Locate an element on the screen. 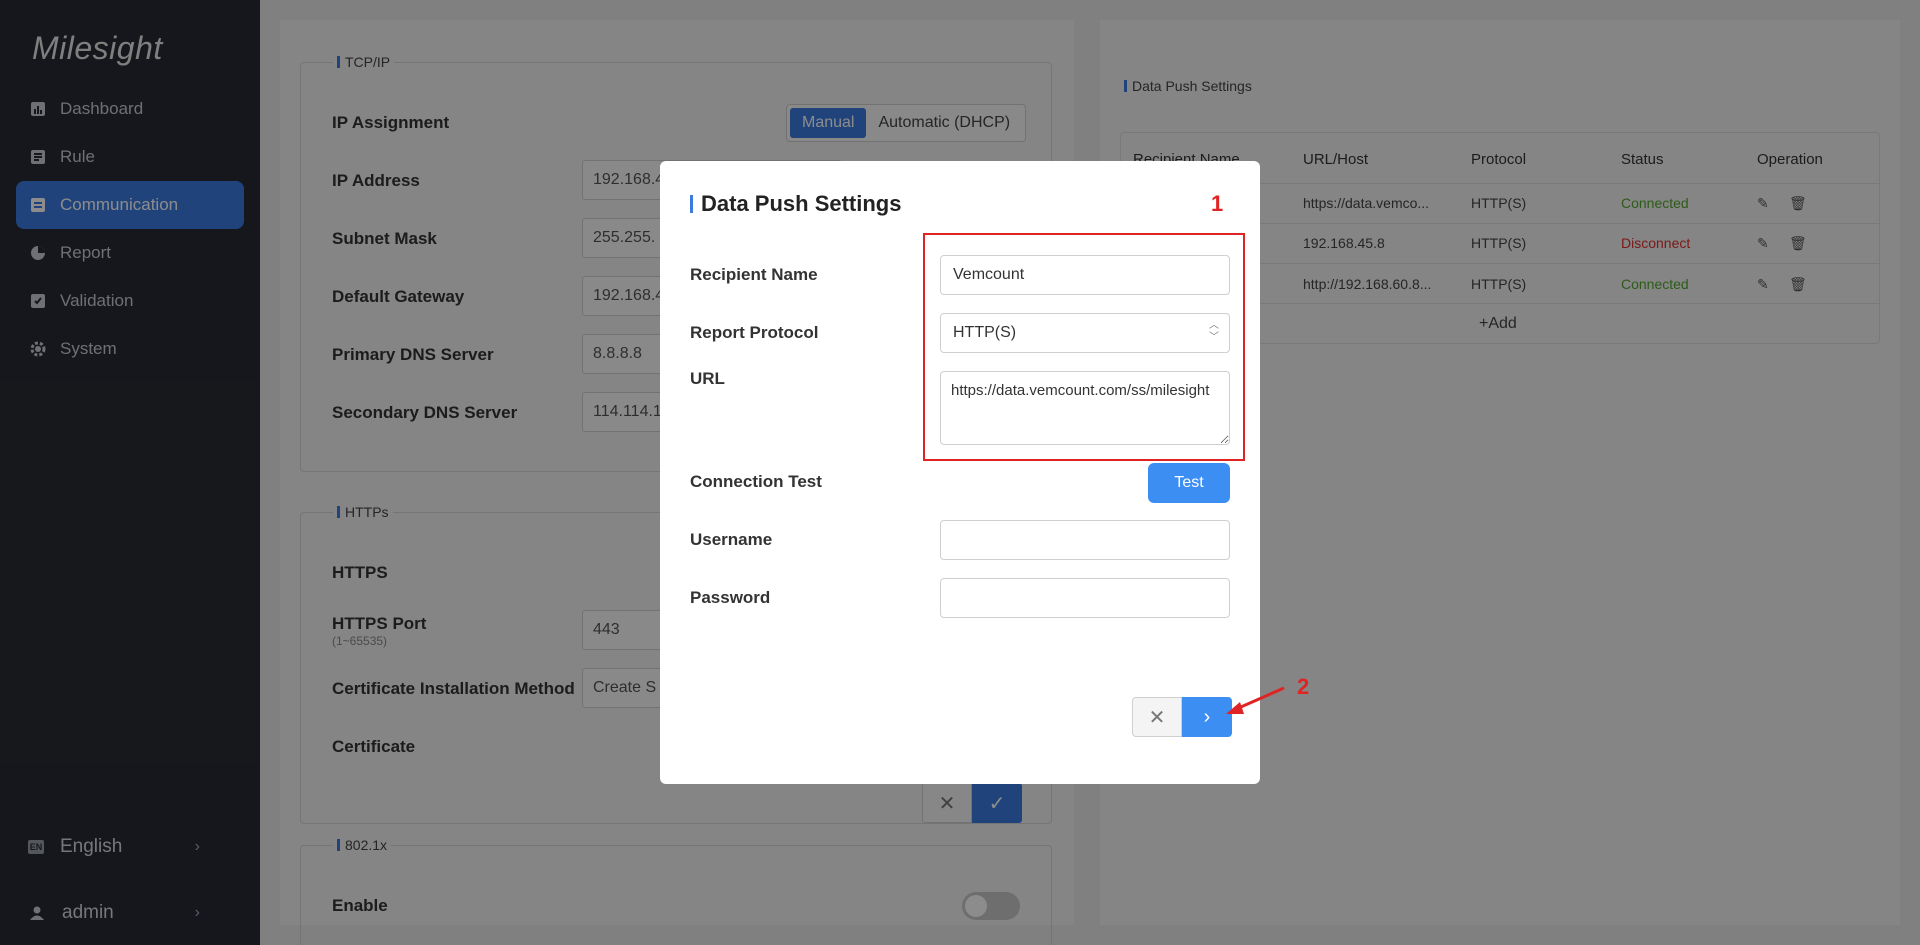  annotation-highlight-box is located at coordinates (1084, 347).